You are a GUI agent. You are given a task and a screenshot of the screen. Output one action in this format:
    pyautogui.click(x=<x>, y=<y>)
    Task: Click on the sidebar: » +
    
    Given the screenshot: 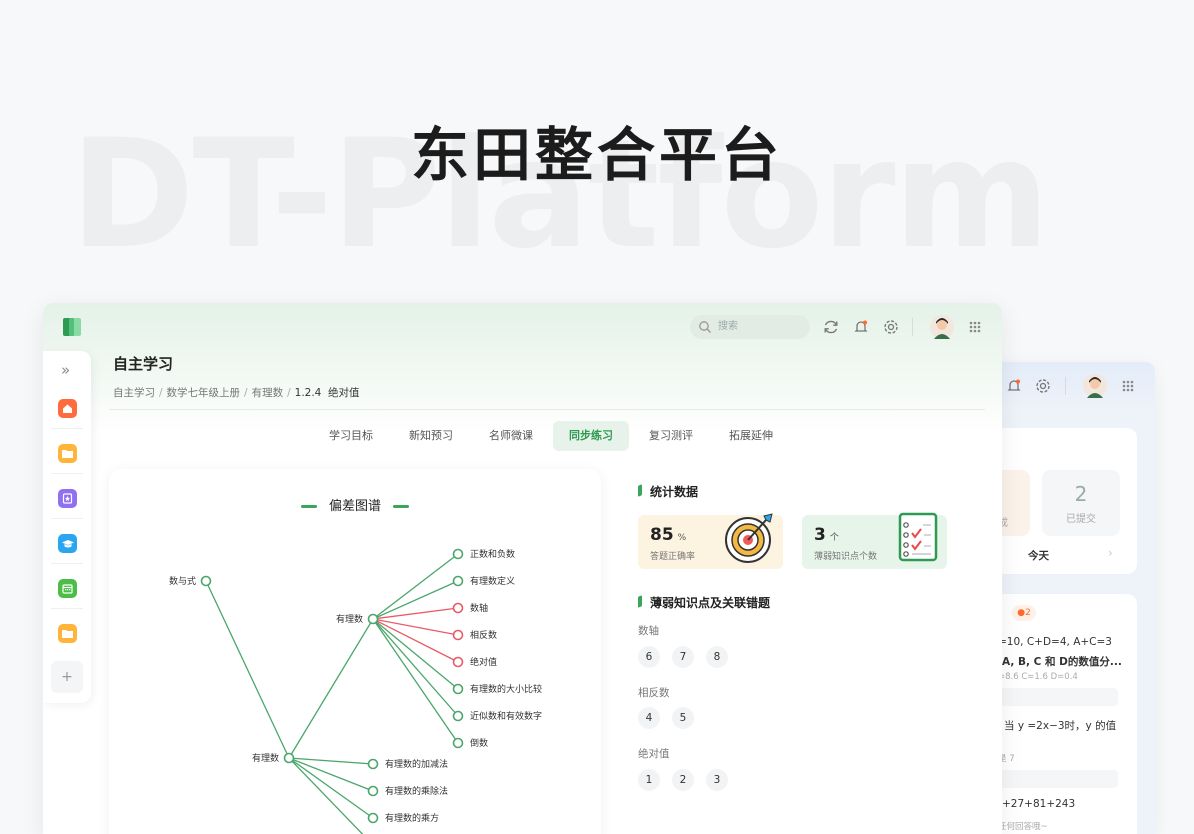 What is the action you would take?
    pyautogui.click(x=67, y=527)
    